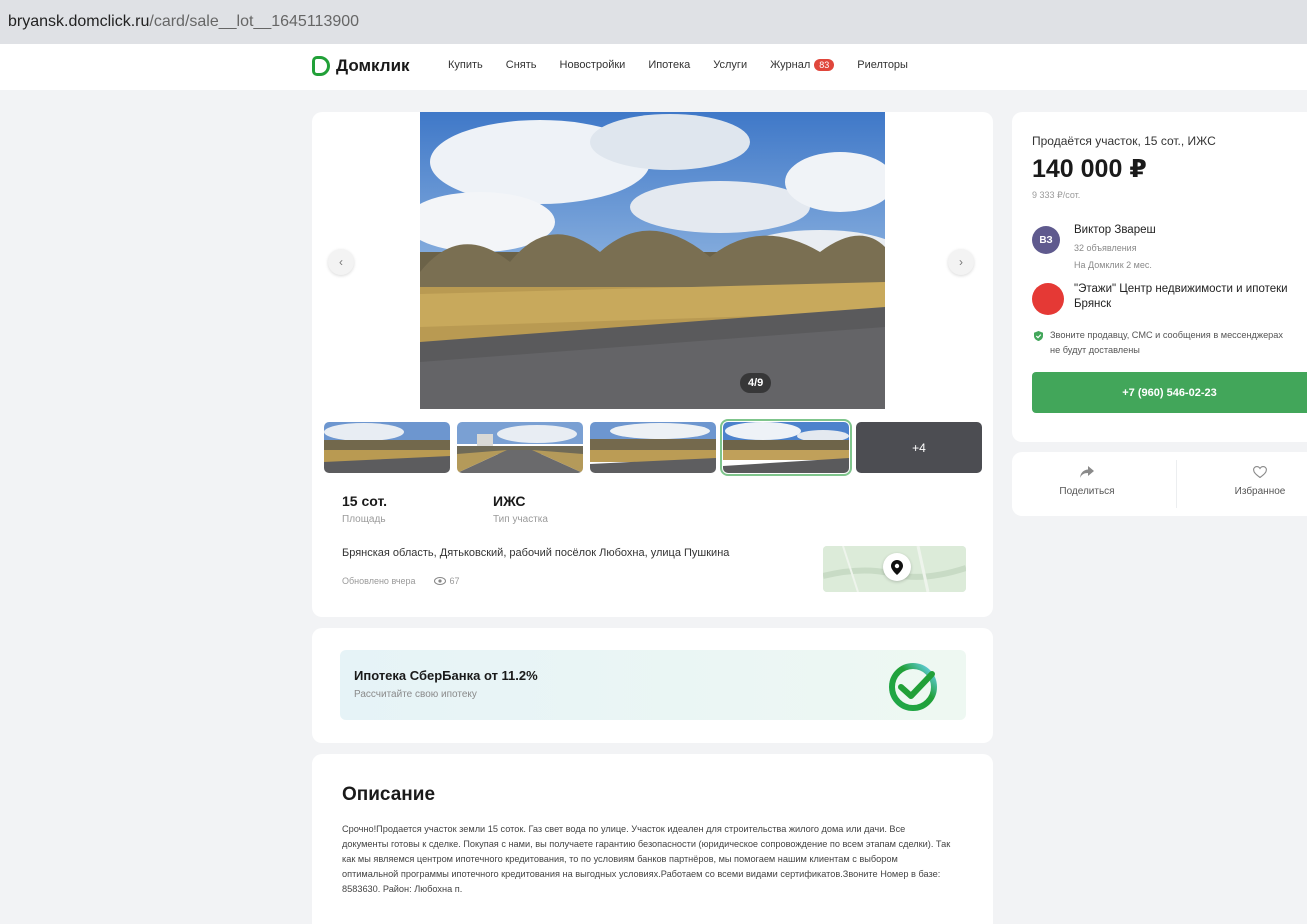 The width and height of the screenshot is (1307, 924). I want to click on url-path: /card/sale__lot__1645113900, so click(254, 21).